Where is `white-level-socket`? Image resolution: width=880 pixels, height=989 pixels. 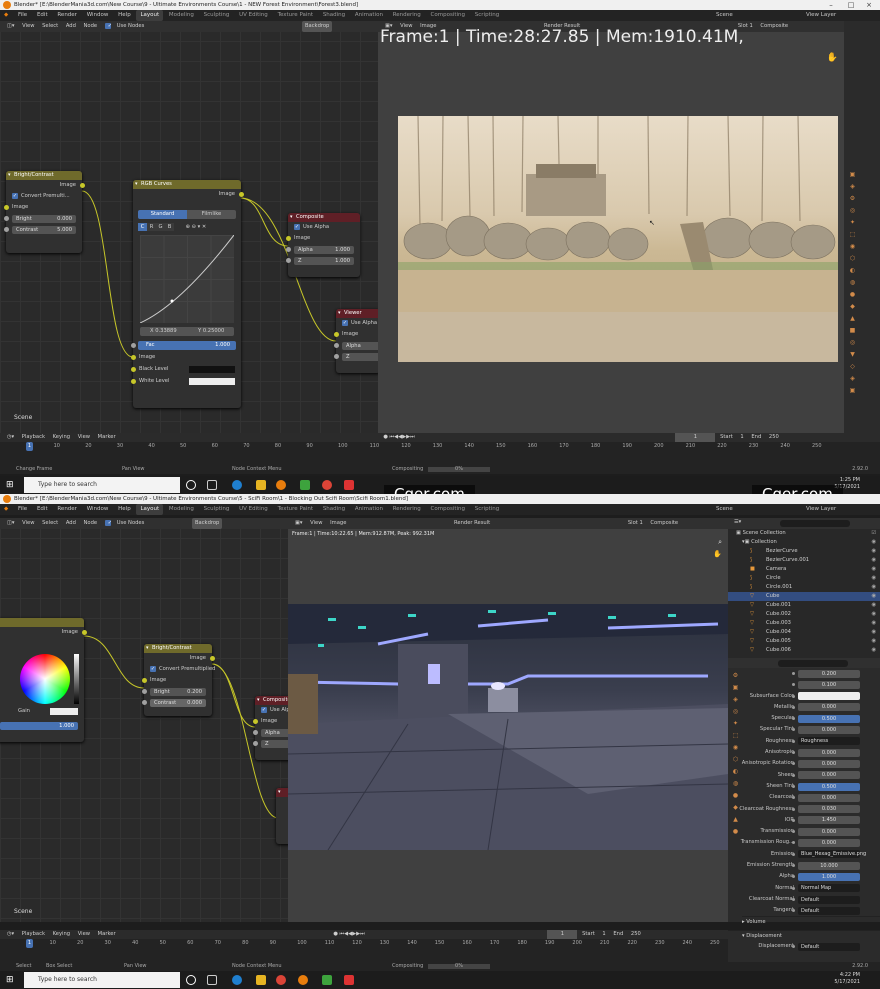
white-level-socket is located at coordinates (133, 381).